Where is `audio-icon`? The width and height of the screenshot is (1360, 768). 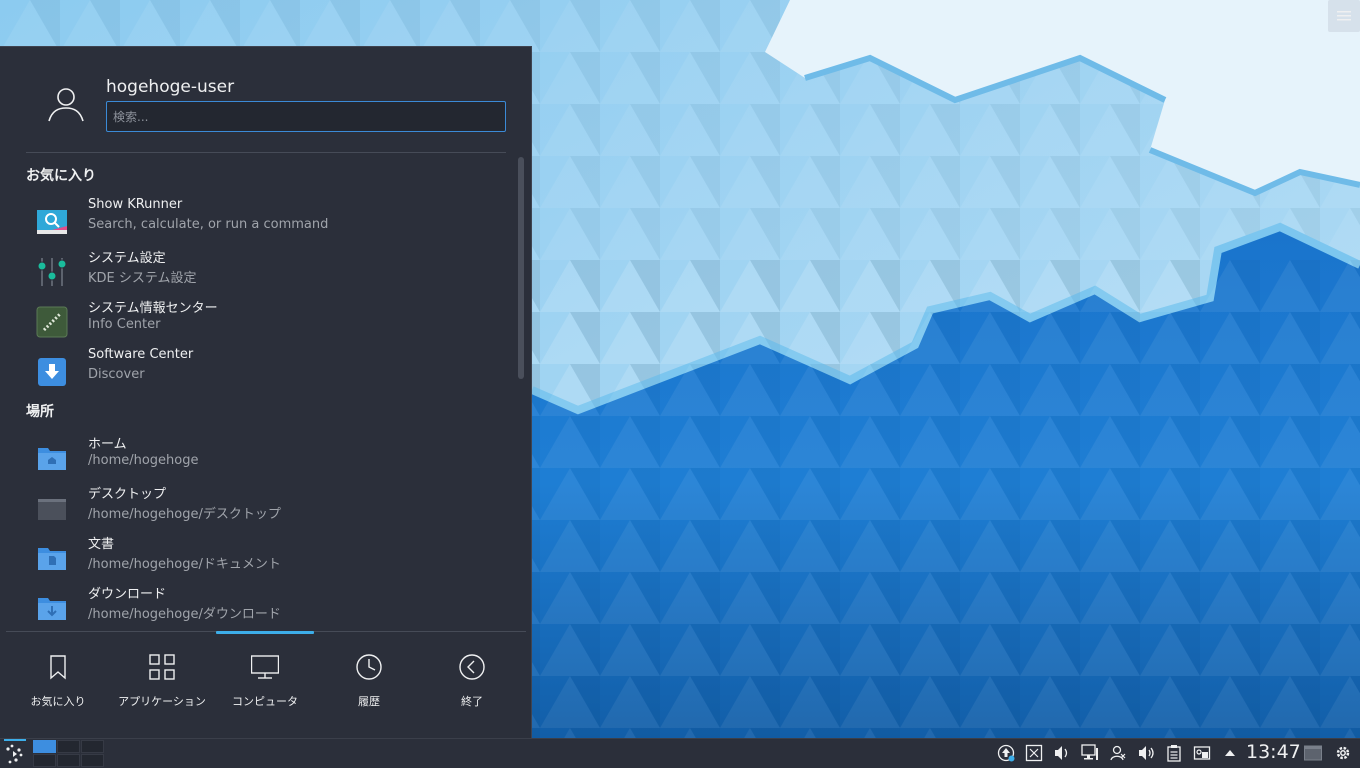 audio-icon is located at coordinates (1146, 753).